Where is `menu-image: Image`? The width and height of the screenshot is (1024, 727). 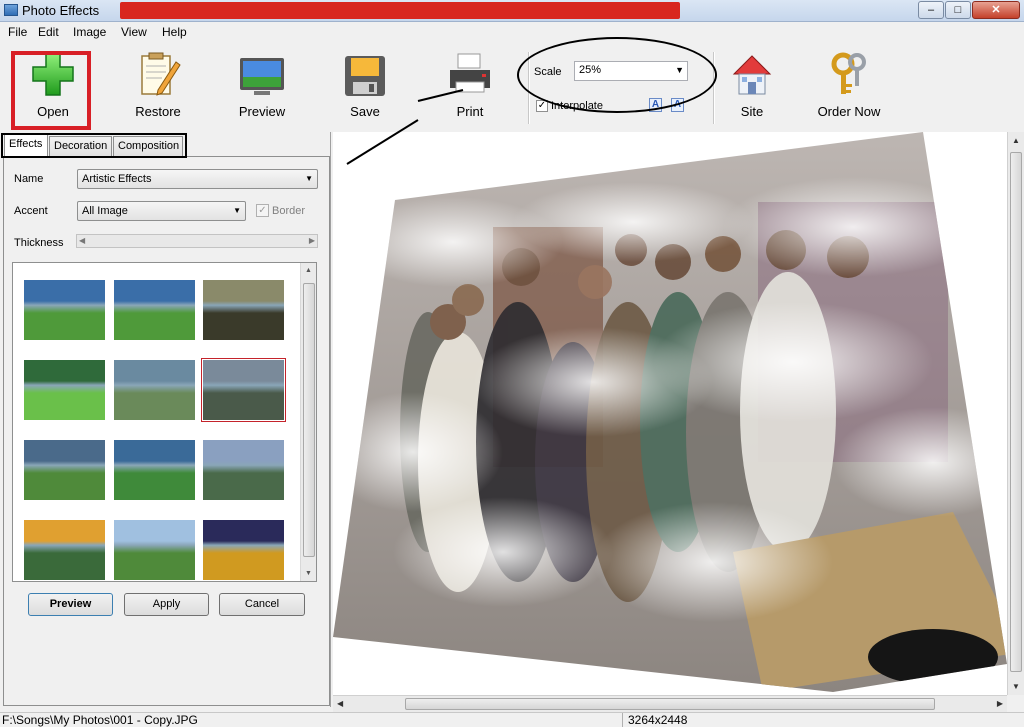
menu-image: Image is located at coordinates (89, 32).